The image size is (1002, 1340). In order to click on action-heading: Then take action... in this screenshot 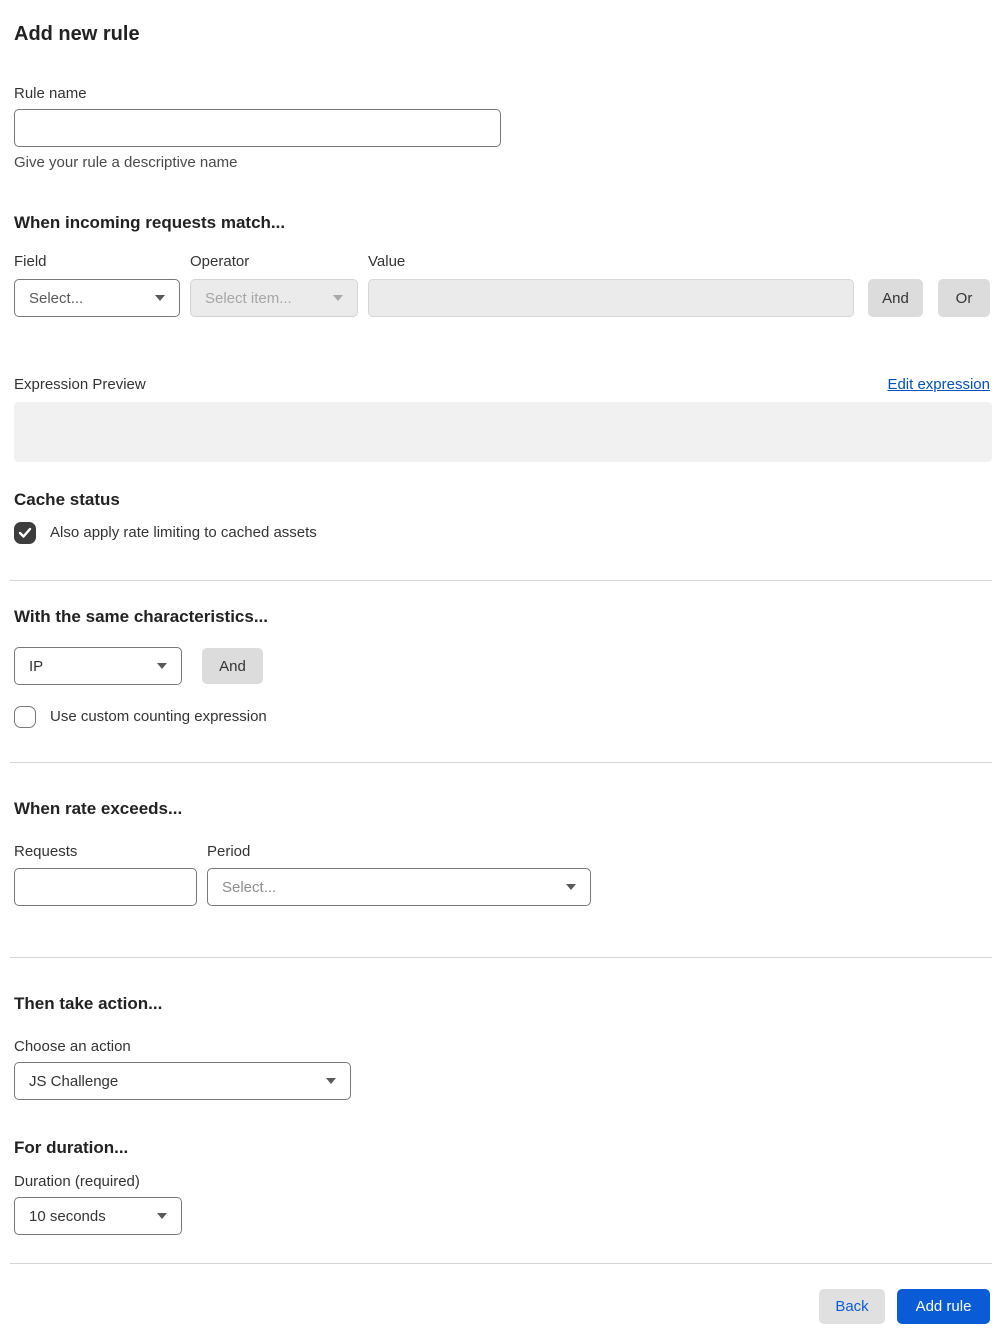, I will do `click(88, 1003)`.